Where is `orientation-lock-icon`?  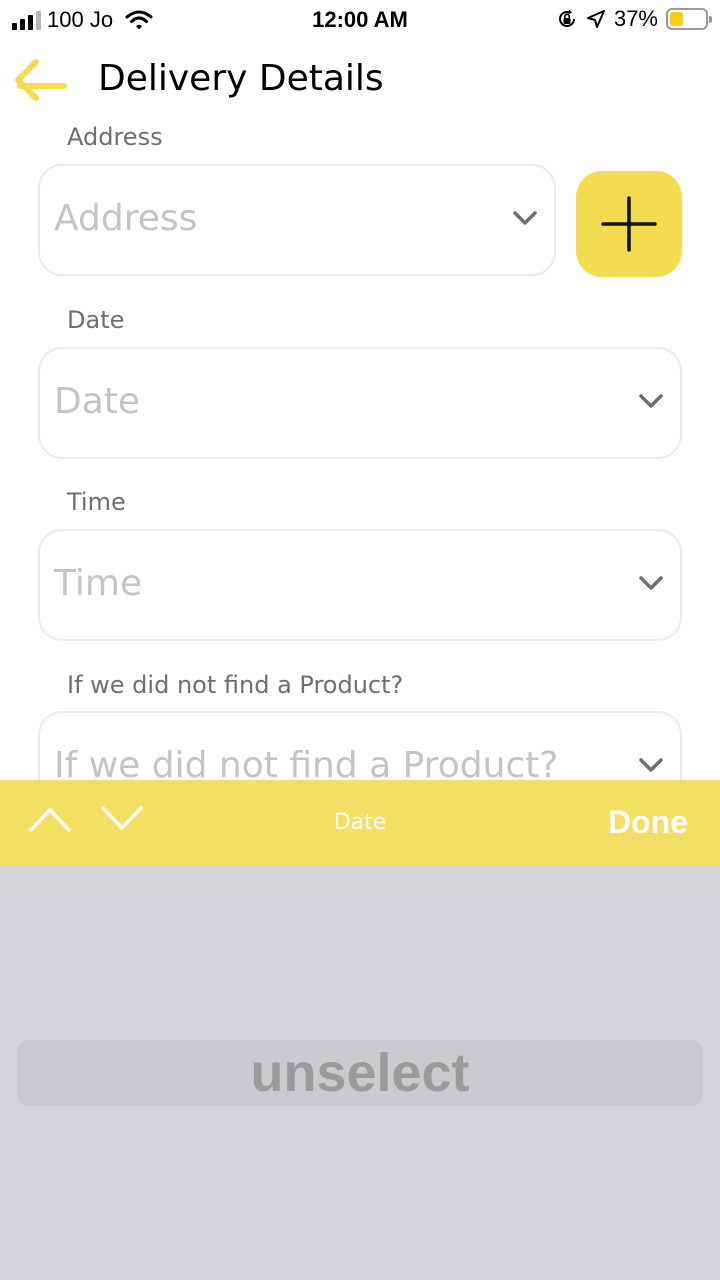 orientation-lock-icon is located at coordinates (566, 18).